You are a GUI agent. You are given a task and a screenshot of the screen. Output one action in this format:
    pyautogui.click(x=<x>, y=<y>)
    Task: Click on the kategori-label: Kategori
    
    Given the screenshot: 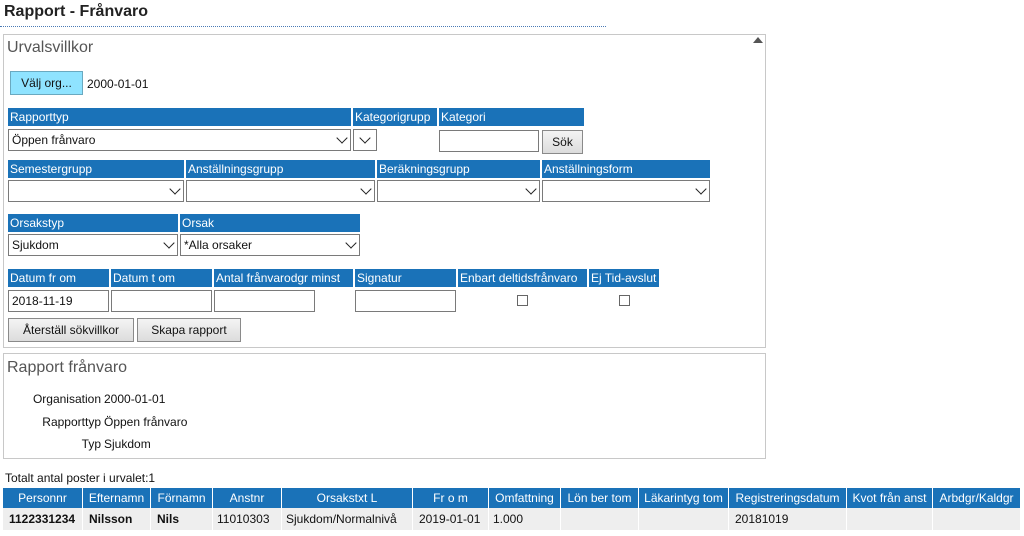 What is the action you would take?
    pyautogui.click(x=511, y=117)
    